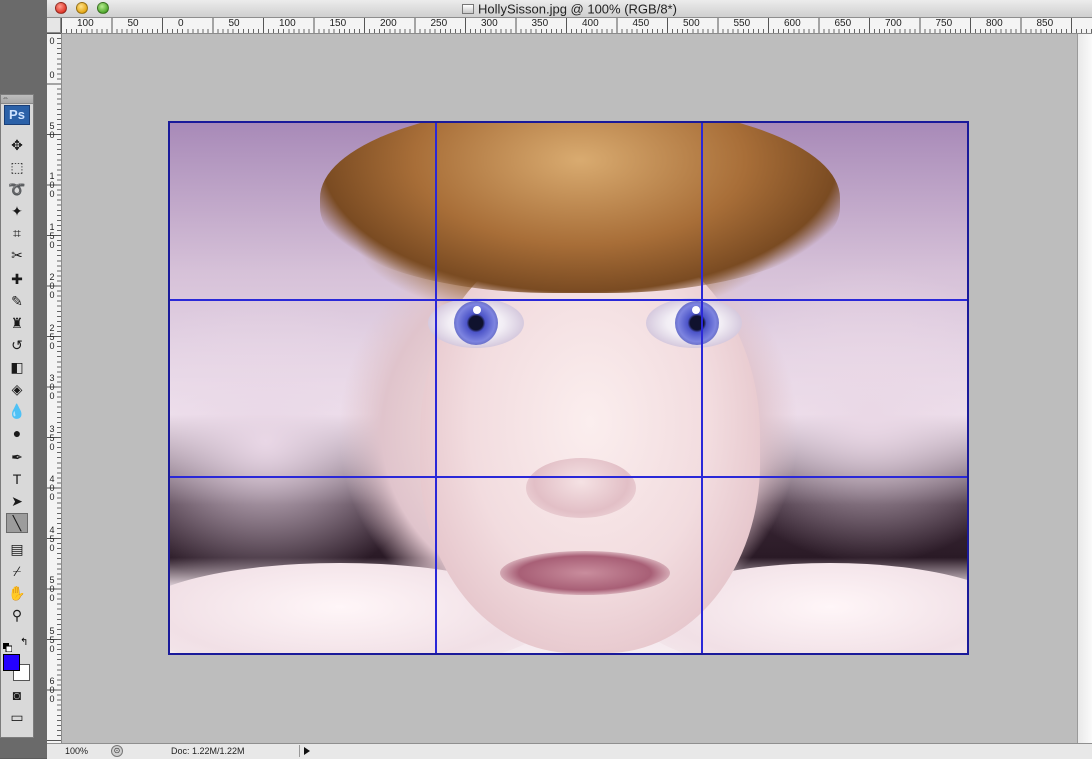 The height and width of the screenshot is (759, 1092). What do you see at coordinates (792, 23) in the screenshot?
I see `ruler-h-label: 600` at bounding box center [792, 23].